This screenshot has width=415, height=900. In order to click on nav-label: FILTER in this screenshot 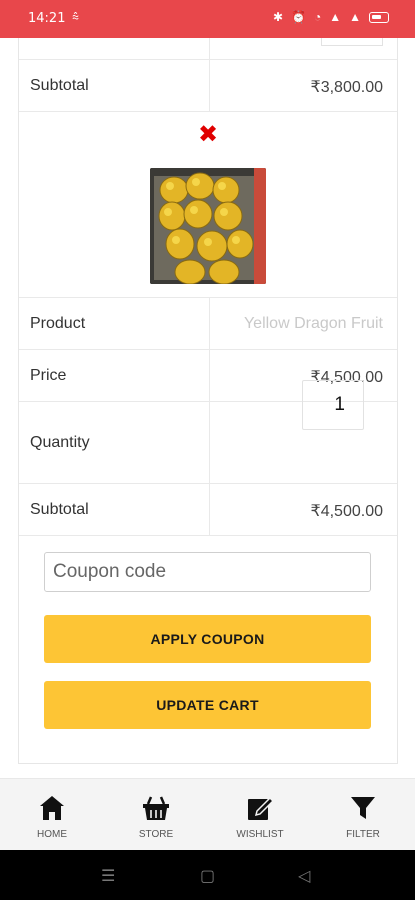, I will do `click(363, 834)`.